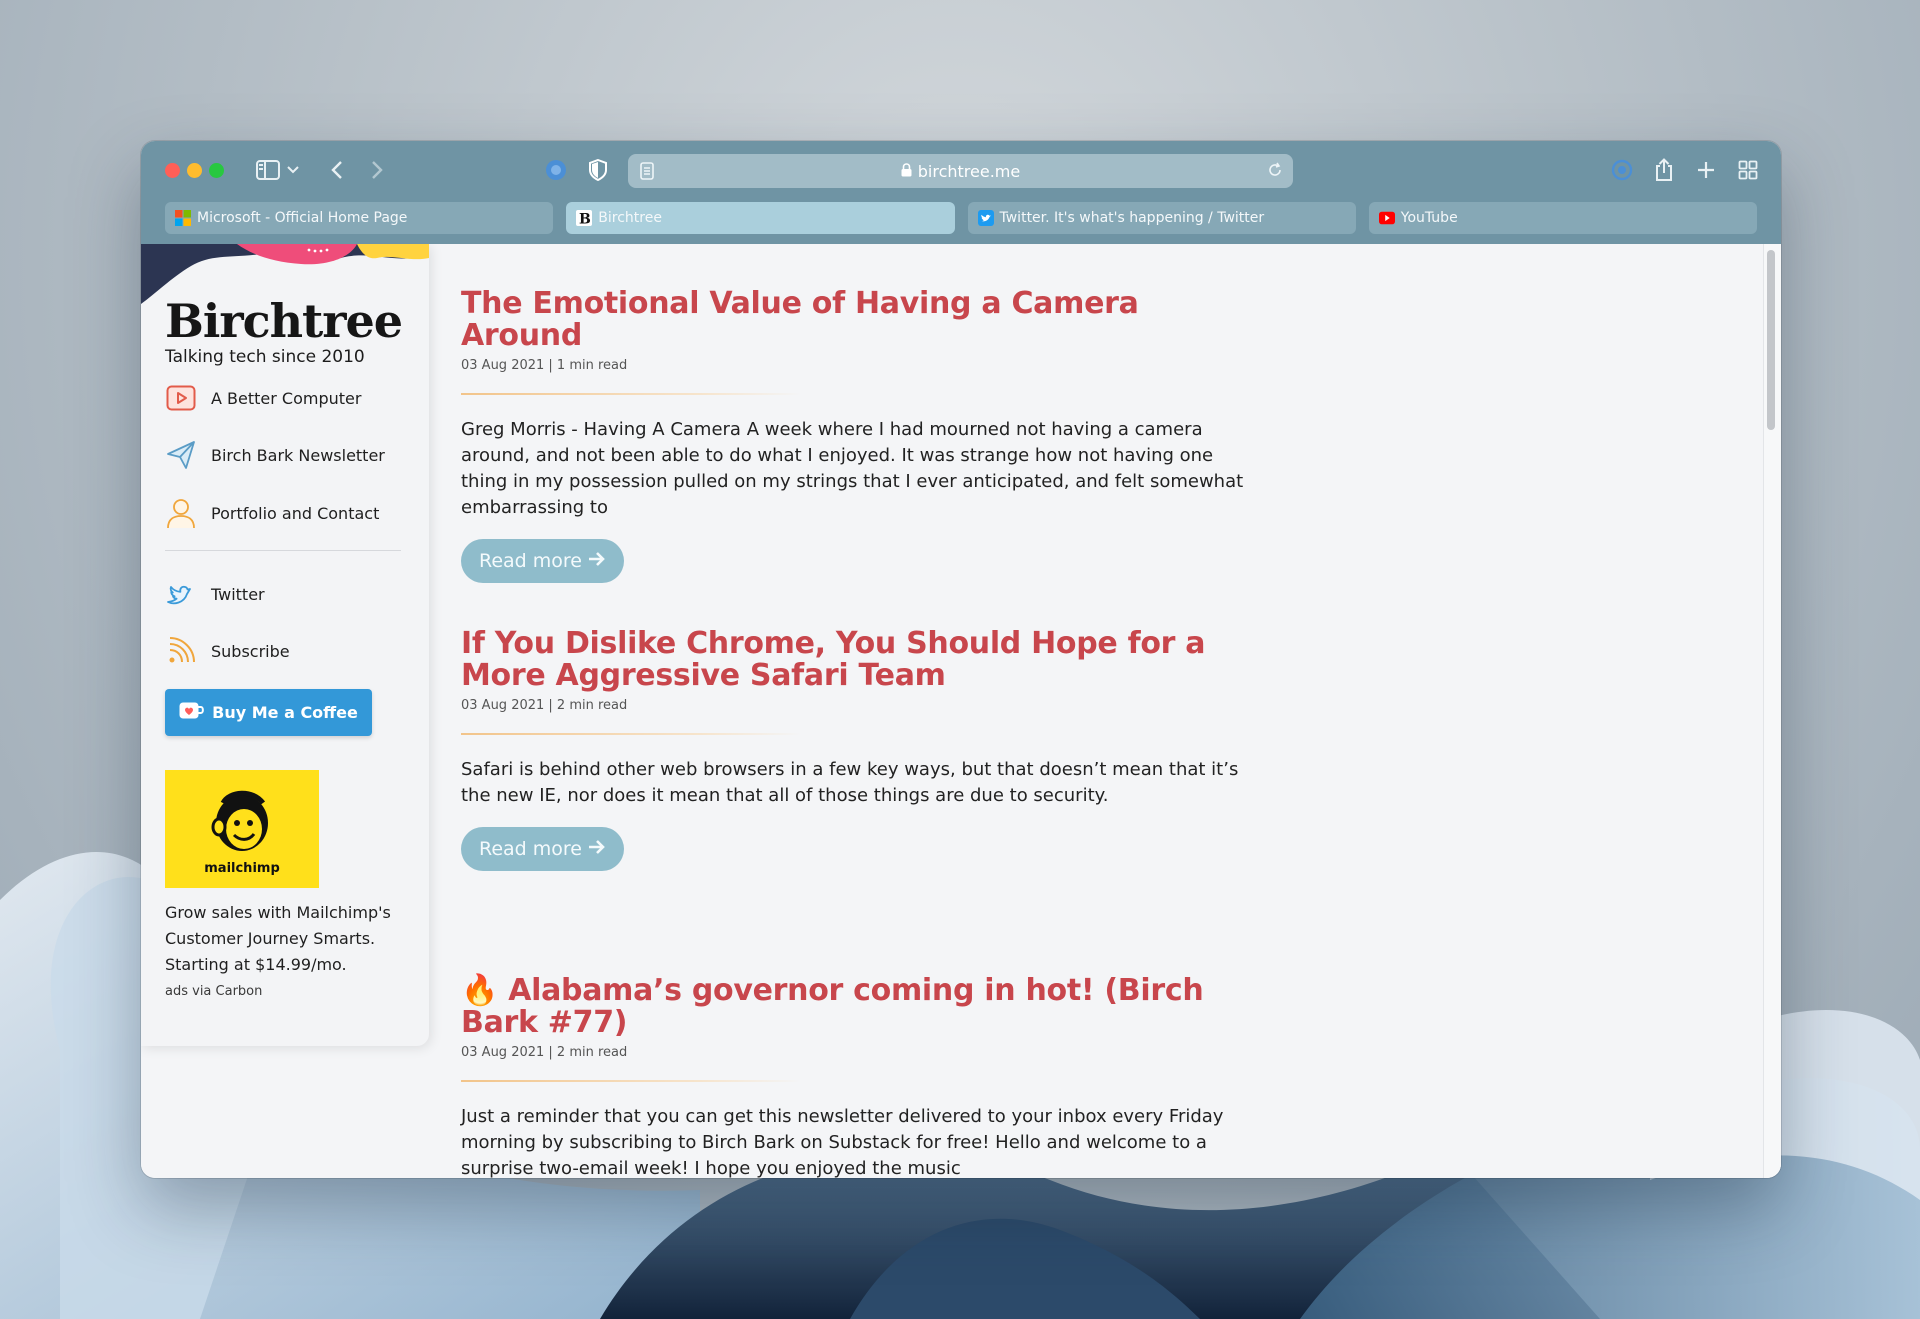 The height and width of the screenshot is (1319, 1920). I want to click on svg-text: B, so click(585, 219).